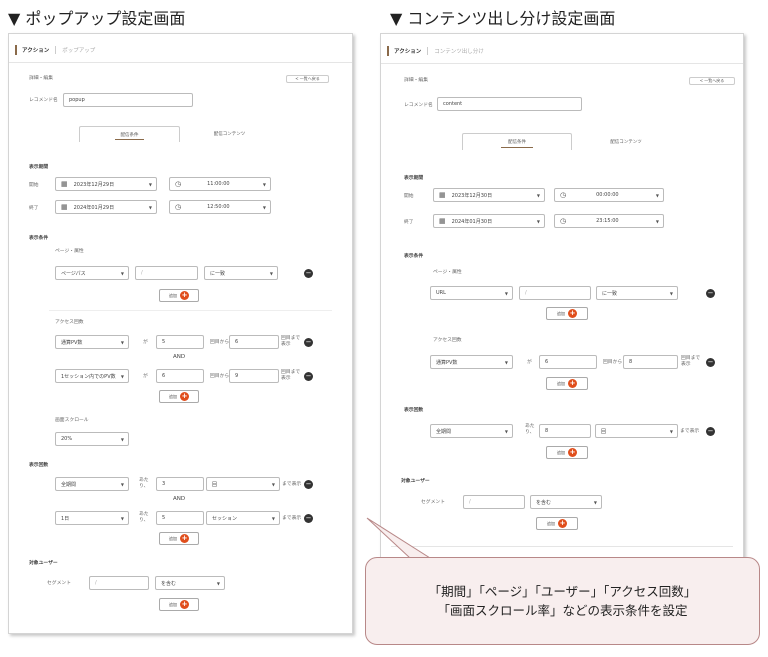 The image size is (768, 657). Describe the element at coordinates (144, 483) in the screenshot. I see `per-label: あたり、` at that location.